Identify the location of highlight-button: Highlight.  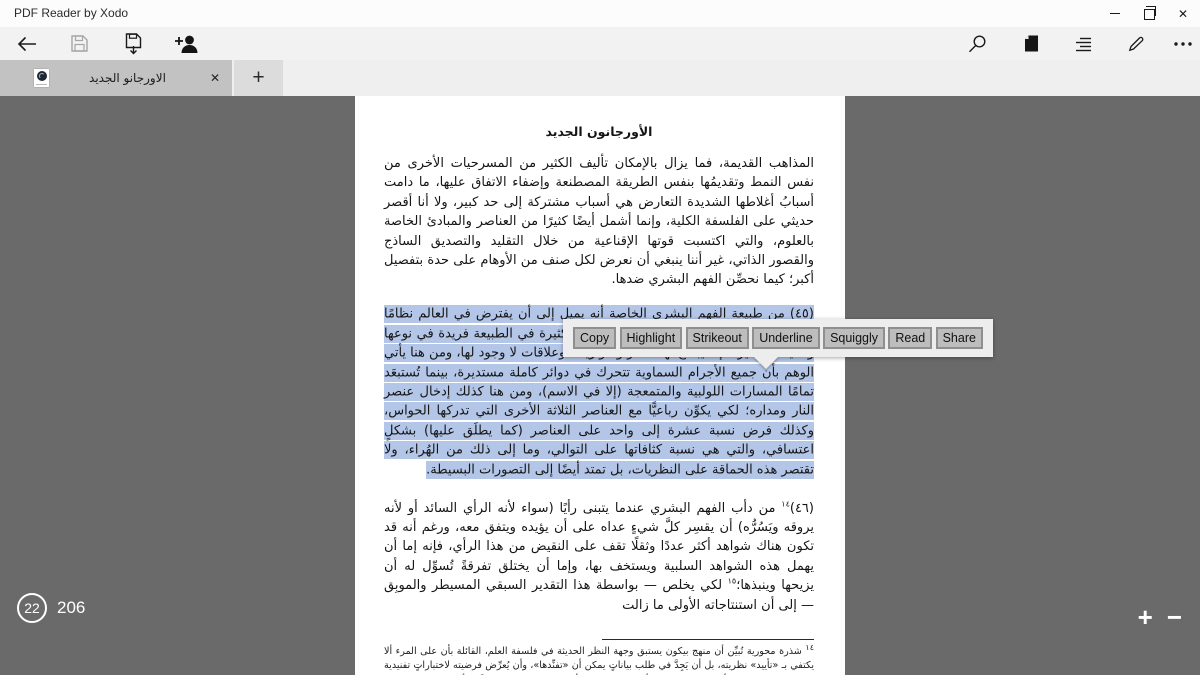
(651, 338).